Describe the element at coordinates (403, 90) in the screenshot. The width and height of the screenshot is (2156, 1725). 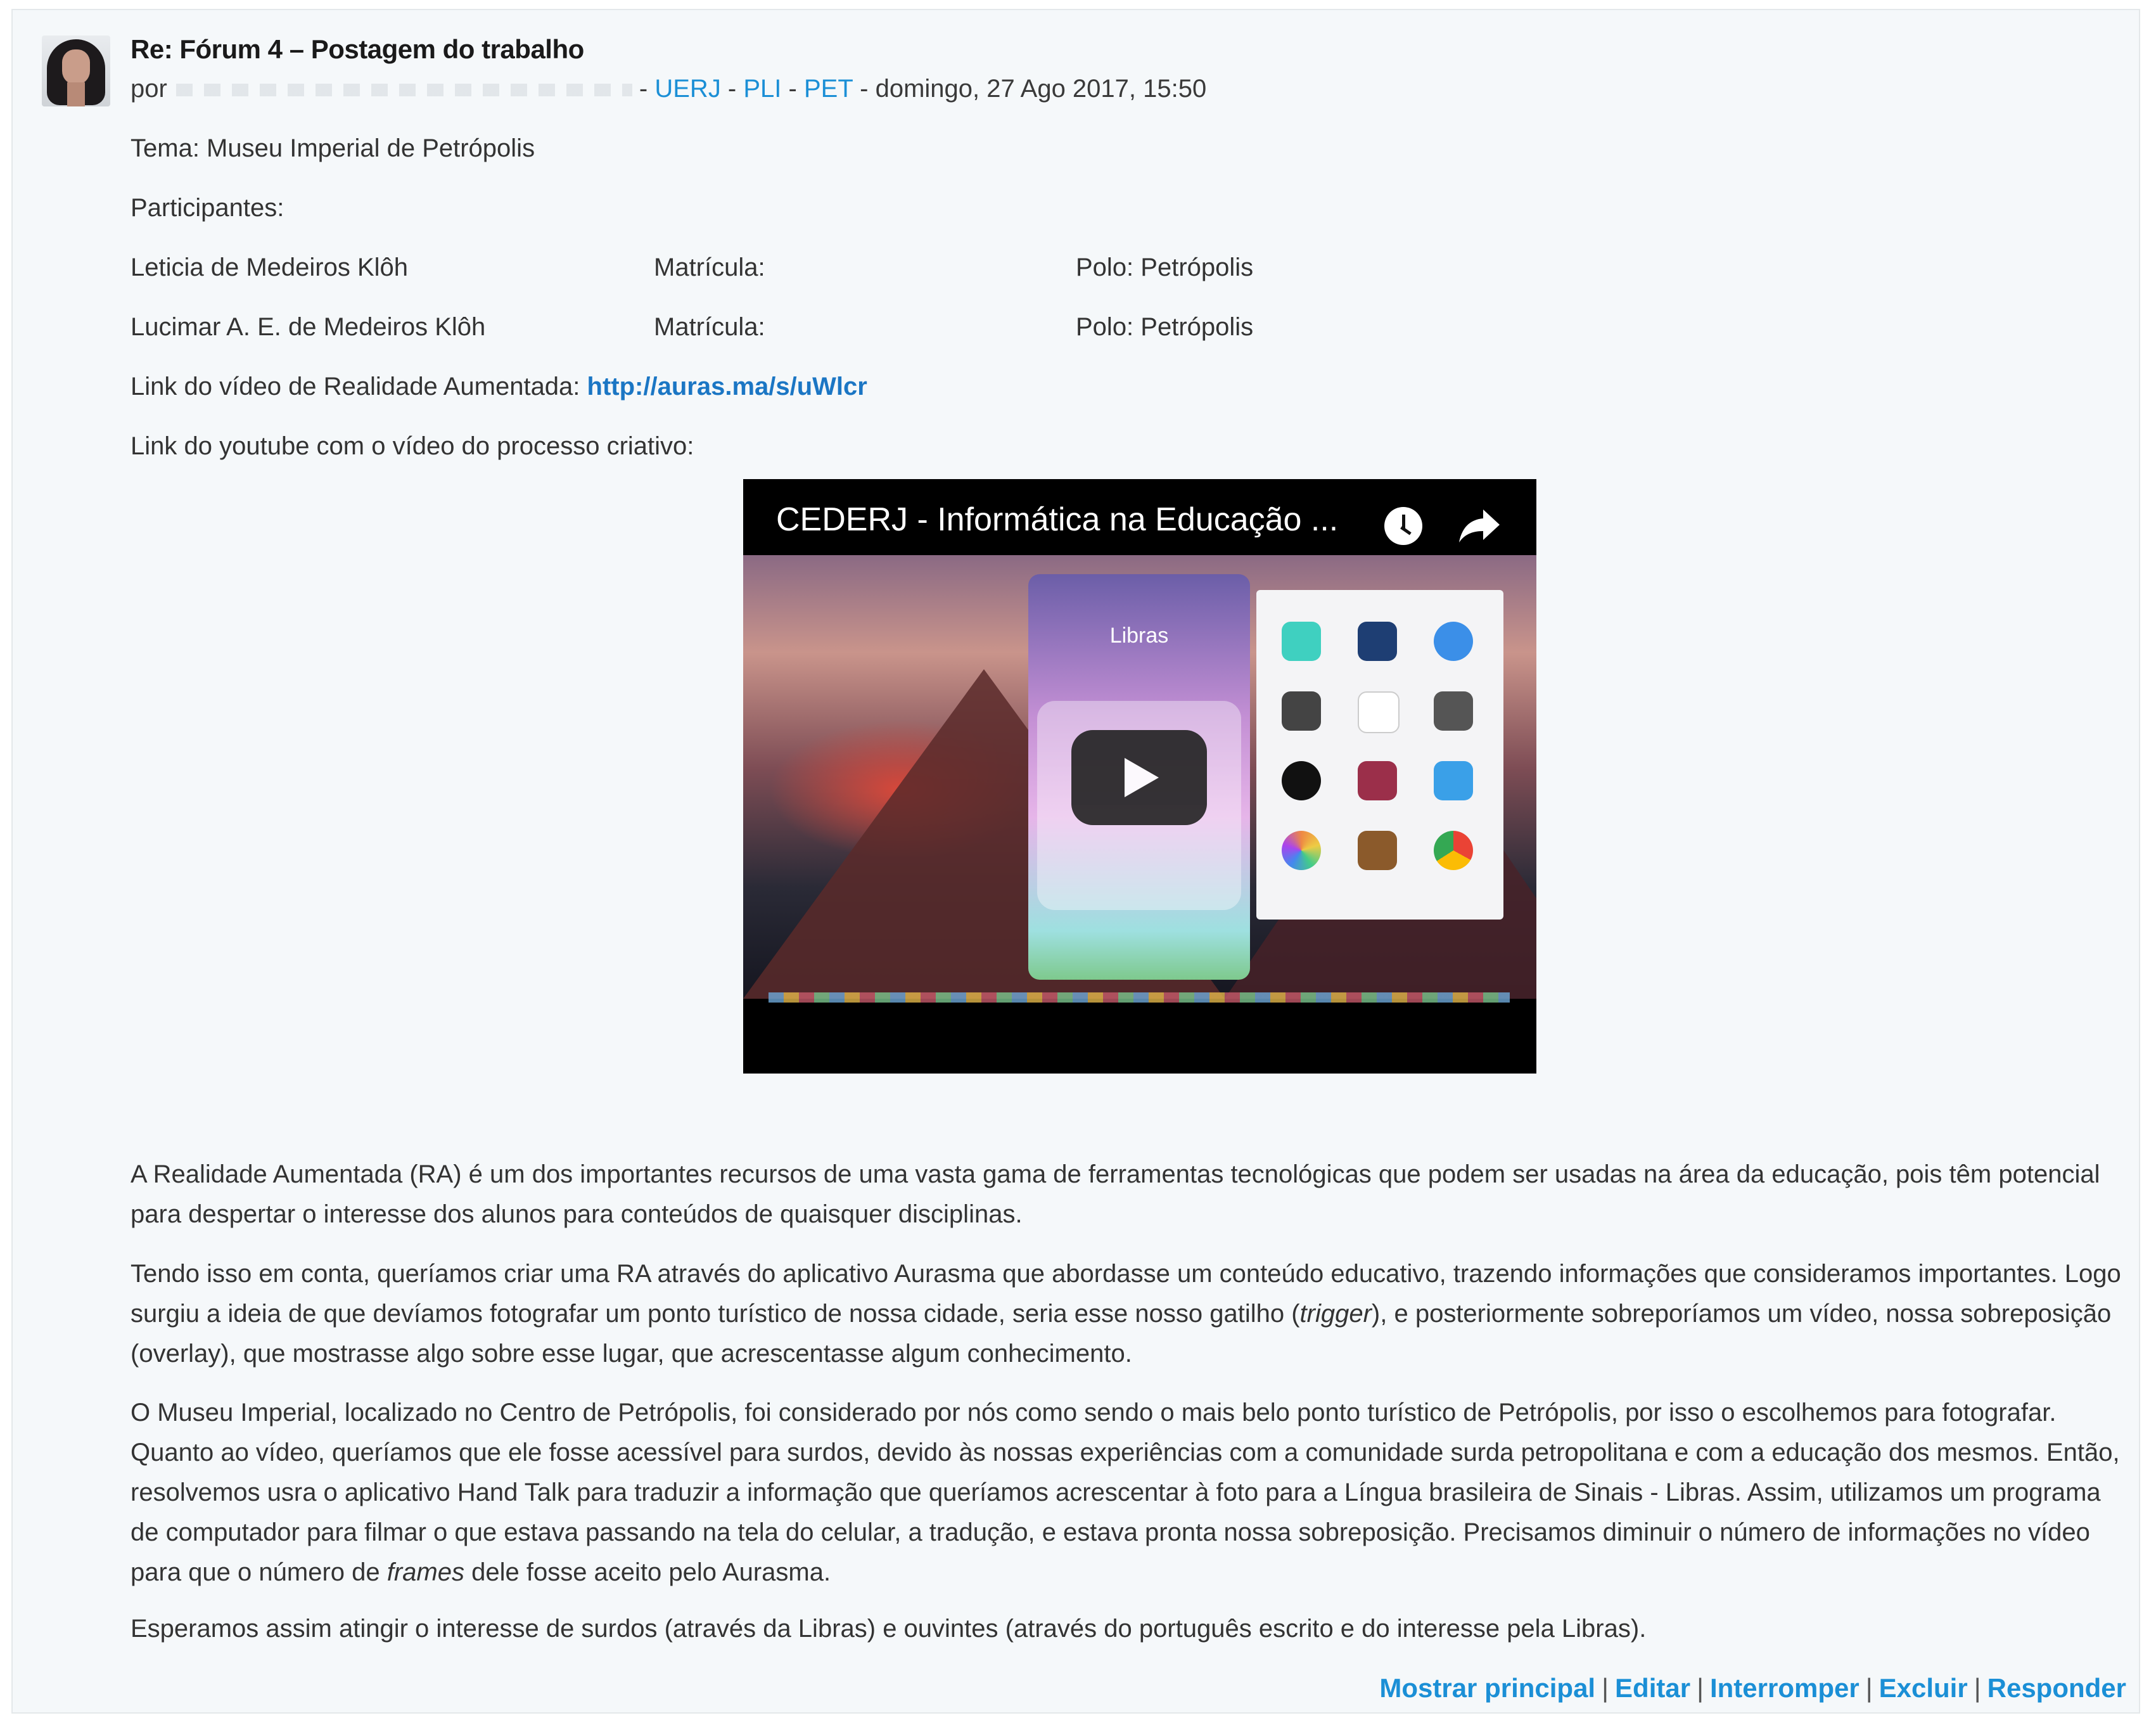
I see `author-name-redacted` at that location.